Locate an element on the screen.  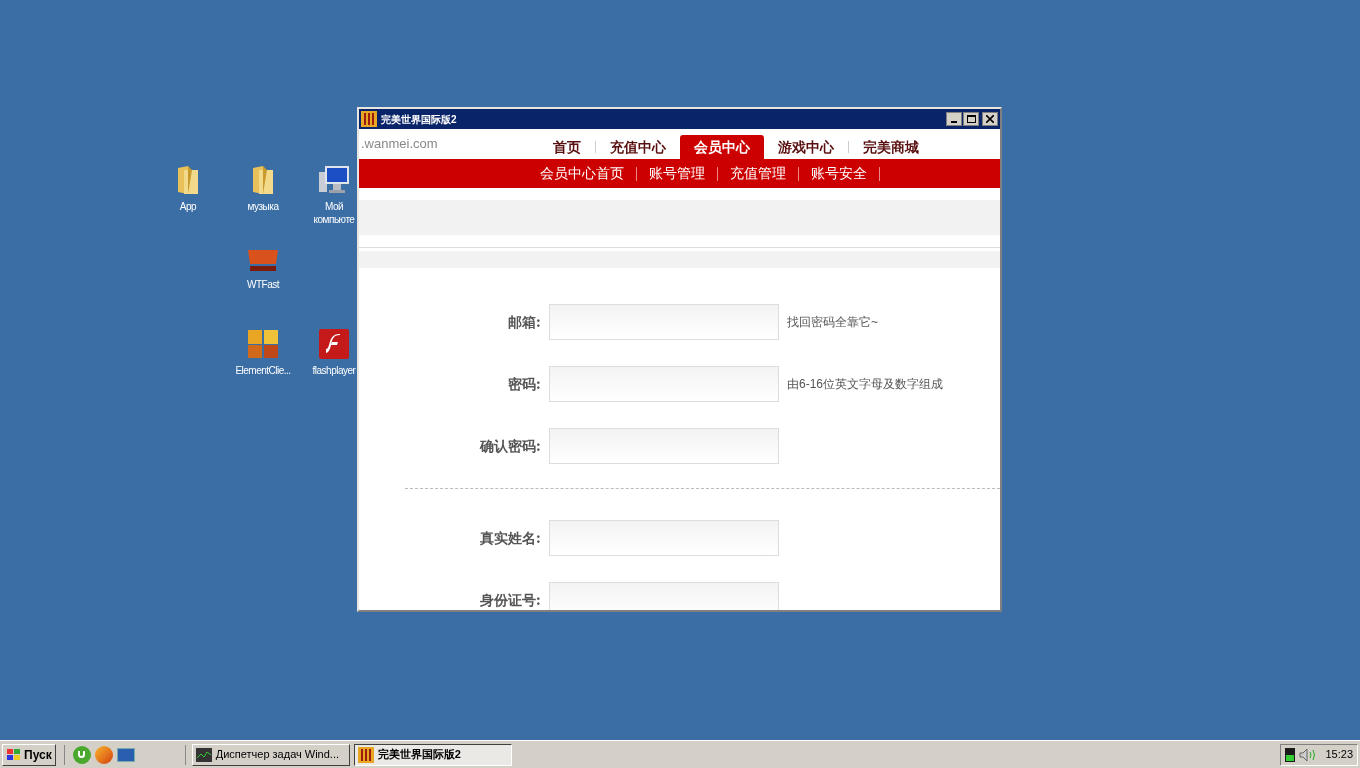
field-label: 密码: is located at coordinates (524, 384).